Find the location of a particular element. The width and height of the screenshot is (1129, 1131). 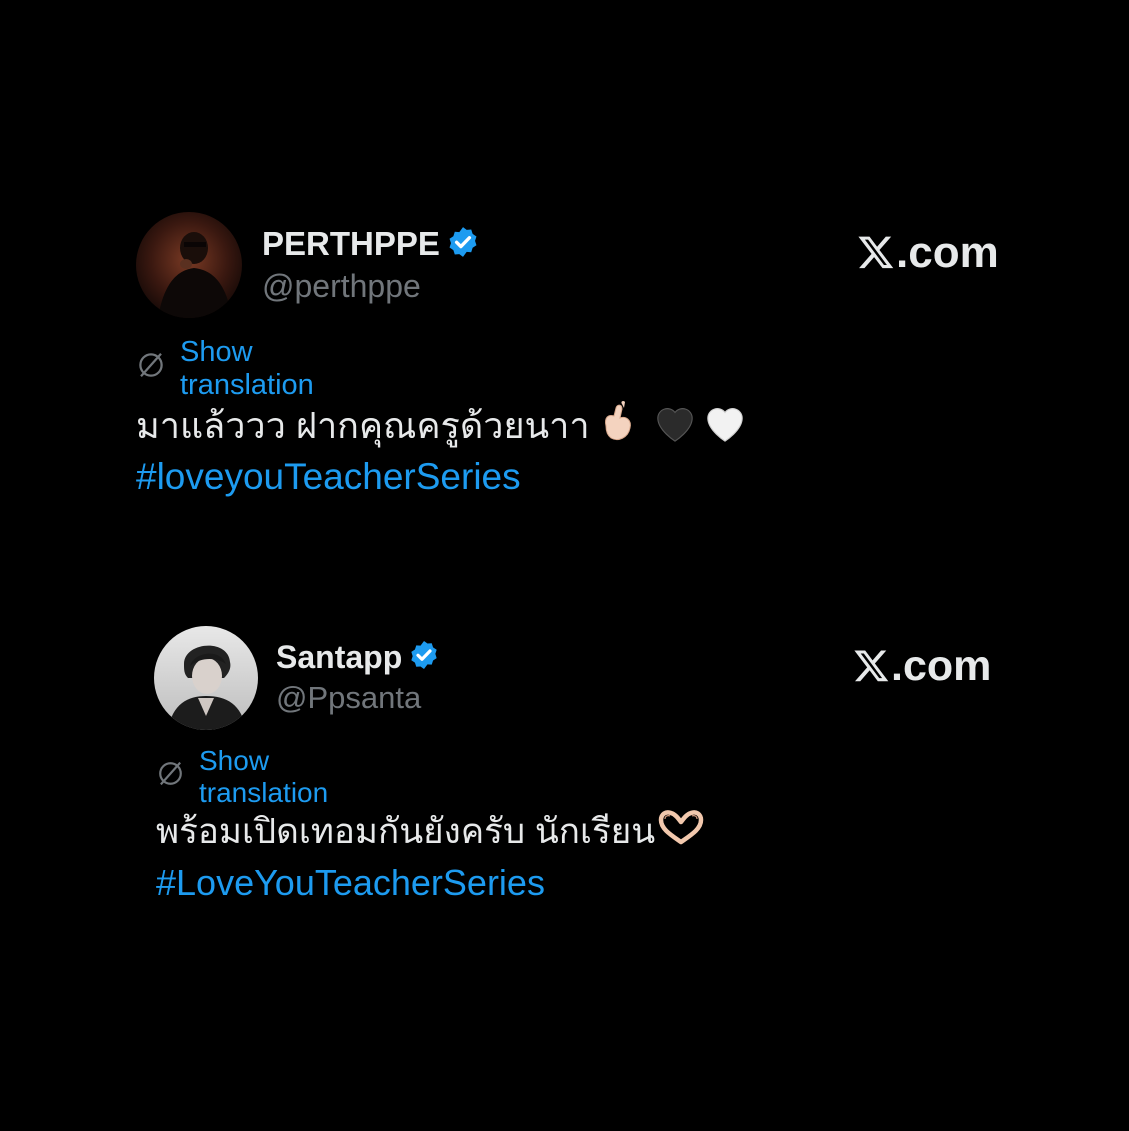

post-text-content: มาแล้ววว ฝากคุณครูด้วยนาา is located at coordinates (363, 426).